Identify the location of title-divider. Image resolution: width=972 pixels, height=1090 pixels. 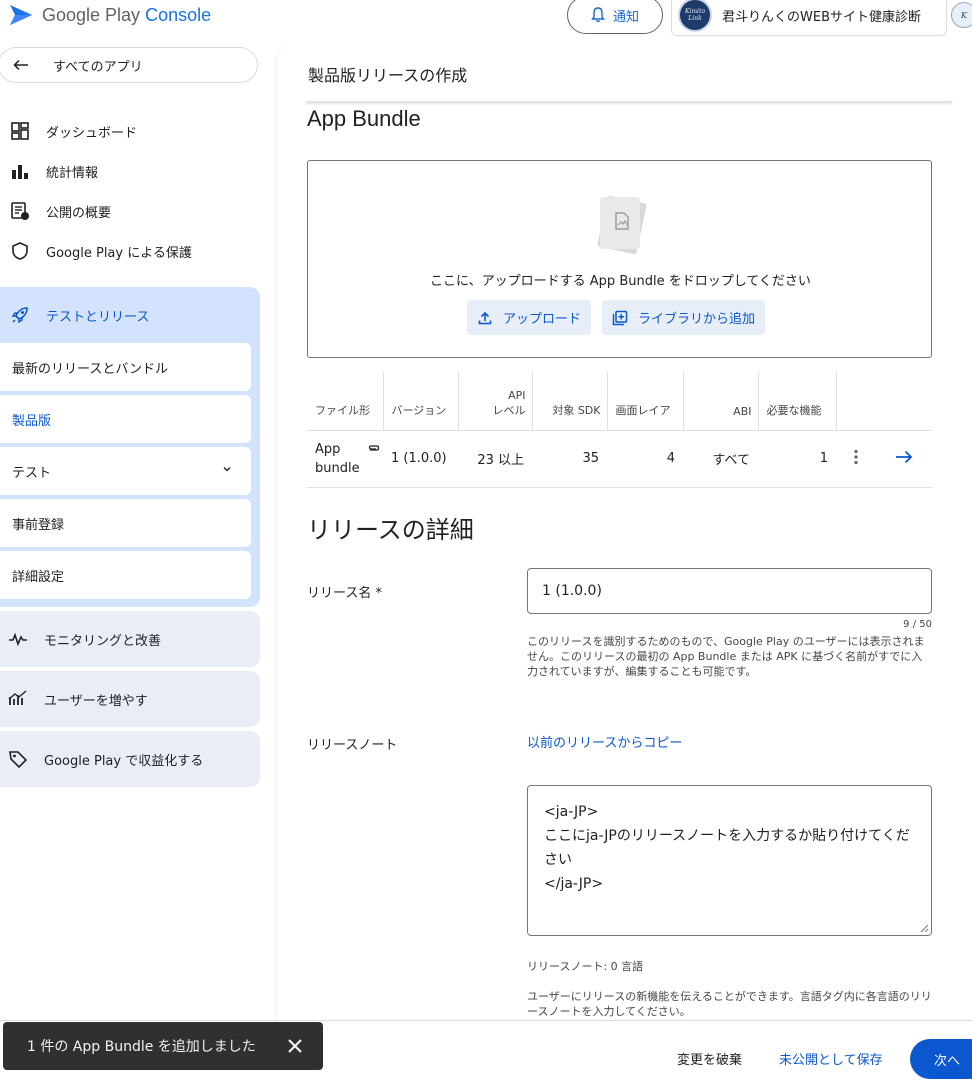
(629, 102).